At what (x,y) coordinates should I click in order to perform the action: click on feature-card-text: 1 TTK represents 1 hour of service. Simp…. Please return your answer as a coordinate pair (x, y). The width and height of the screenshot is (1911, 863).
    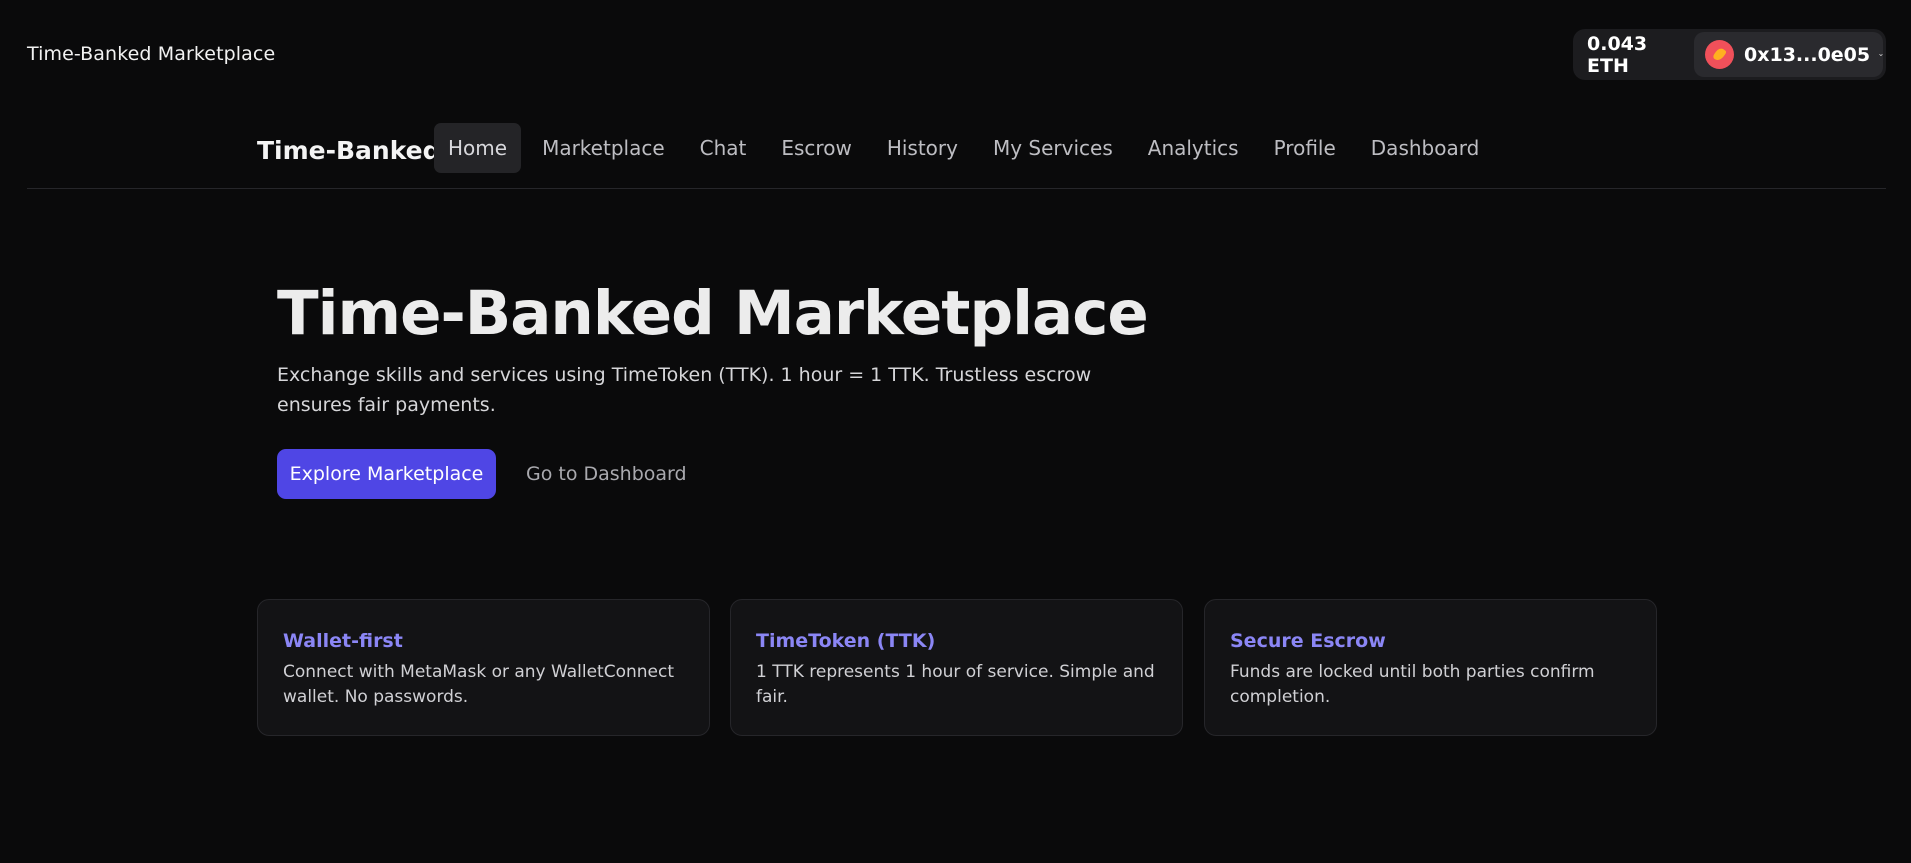
    Looking at the image, I should click on (955, 684).